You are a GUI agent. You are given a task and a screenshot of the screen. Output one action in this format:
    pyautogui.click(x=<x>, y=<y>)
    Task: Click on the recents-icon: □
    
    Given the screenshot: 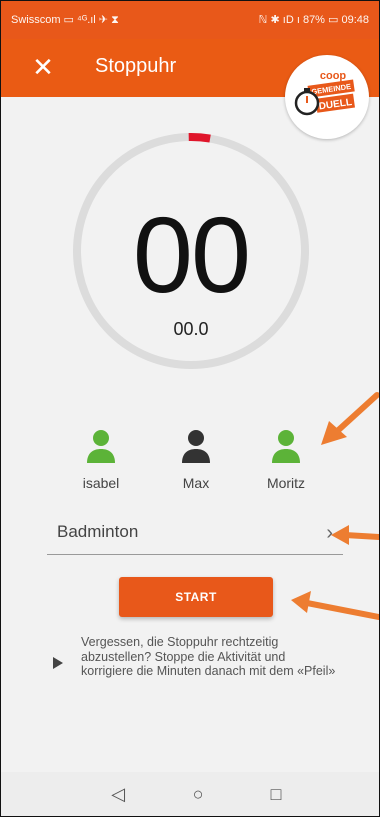 What is the action you would take?
    pyautogui.click(x=276, y=794)
    